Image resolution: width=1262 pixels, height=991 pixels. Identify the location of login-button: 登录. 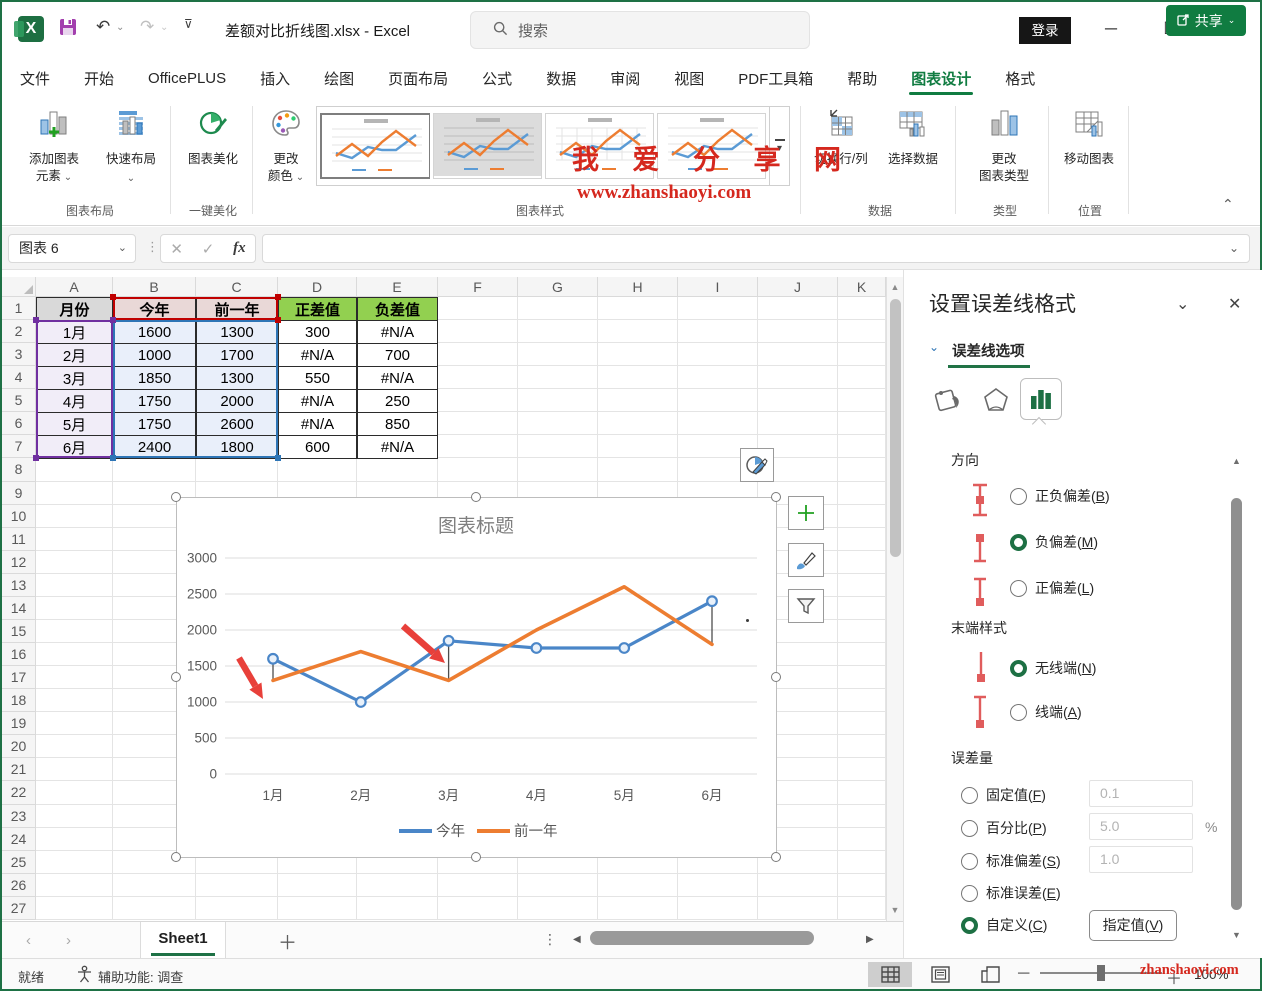
(1045, 30).